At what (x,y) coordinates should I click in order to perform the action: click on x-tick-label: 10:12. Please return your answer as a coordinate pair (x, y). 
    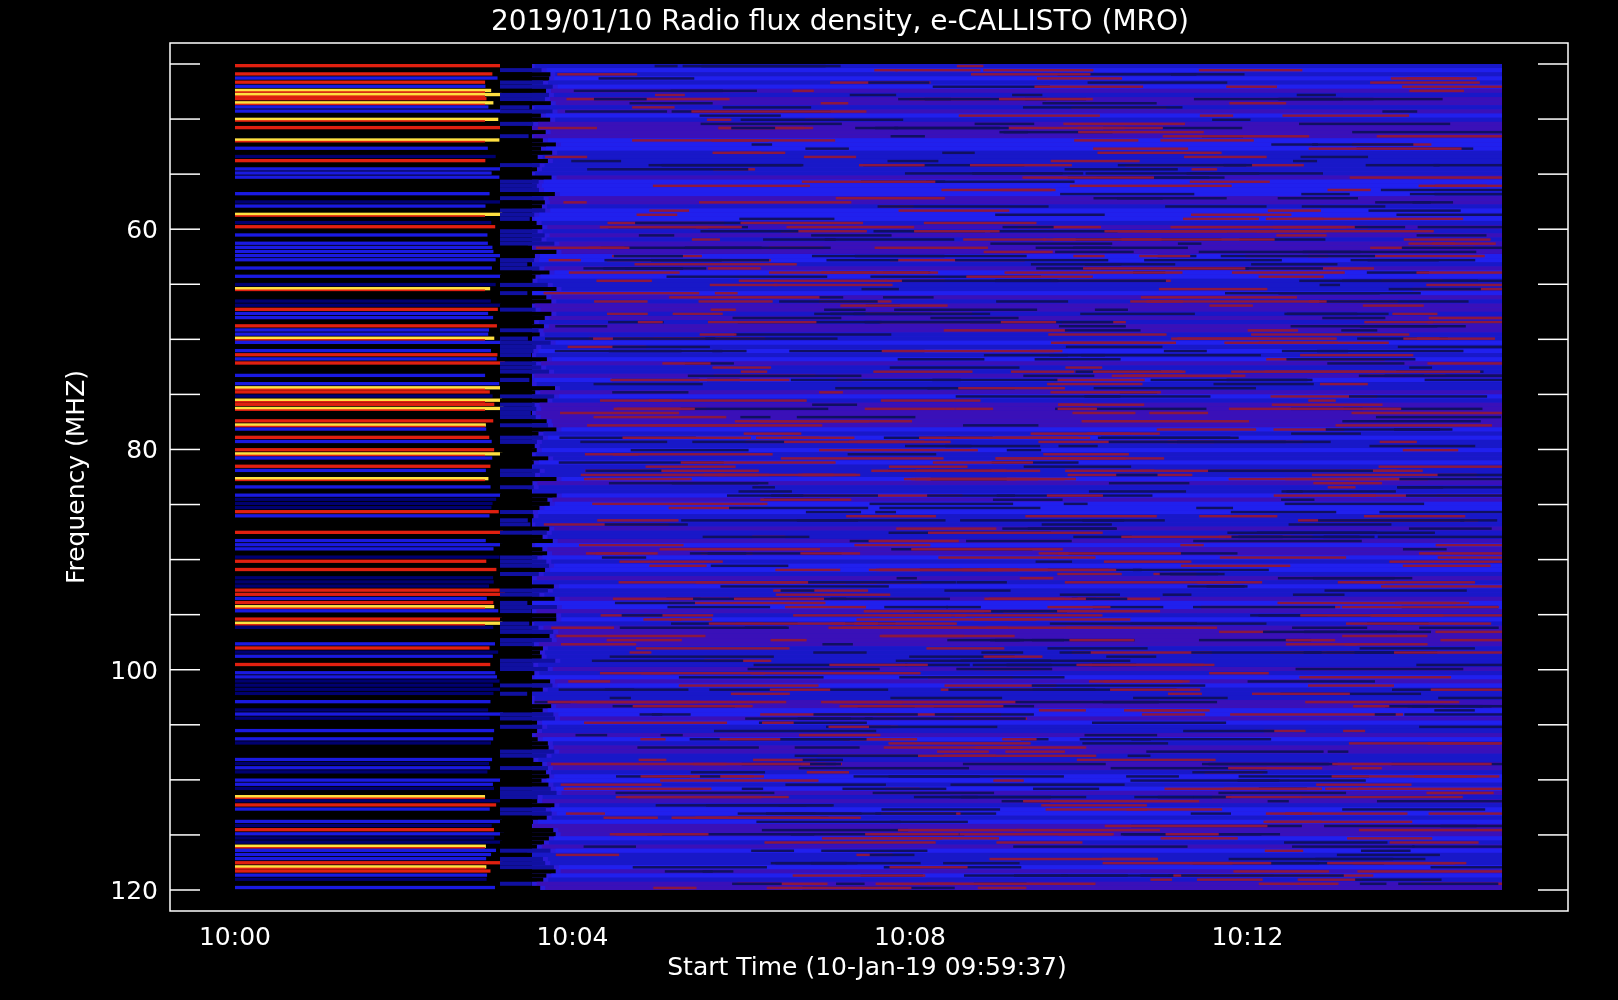
    Looking at the image, I should click on (1247, 936).